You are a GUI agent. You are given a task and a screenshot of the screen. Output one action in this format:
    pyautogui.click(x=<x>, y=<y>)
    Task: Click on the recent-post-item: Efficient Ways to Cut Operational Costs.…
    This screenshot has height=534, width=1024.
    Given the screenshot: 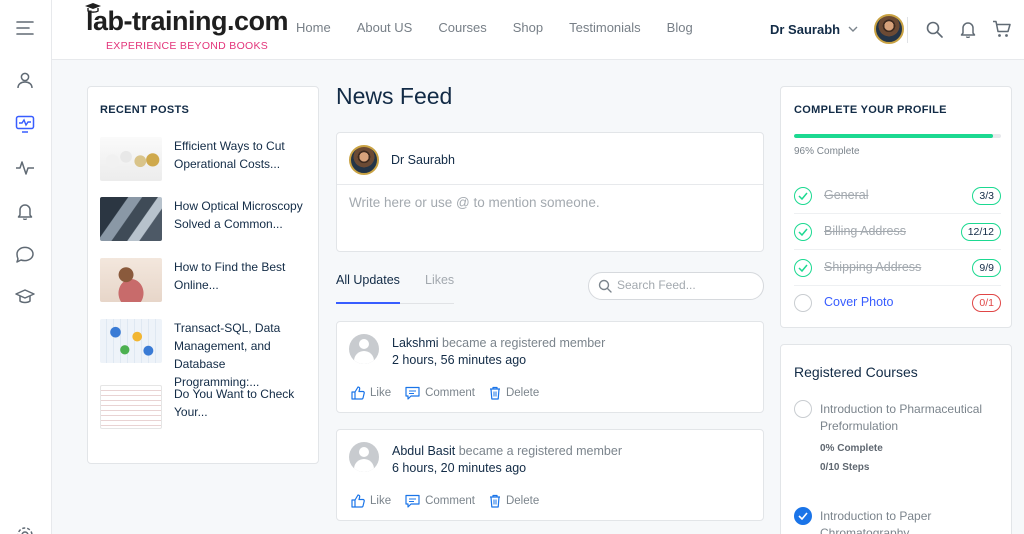 What is the action you would take?
    pyautogui.click(x=205, y=161)
    